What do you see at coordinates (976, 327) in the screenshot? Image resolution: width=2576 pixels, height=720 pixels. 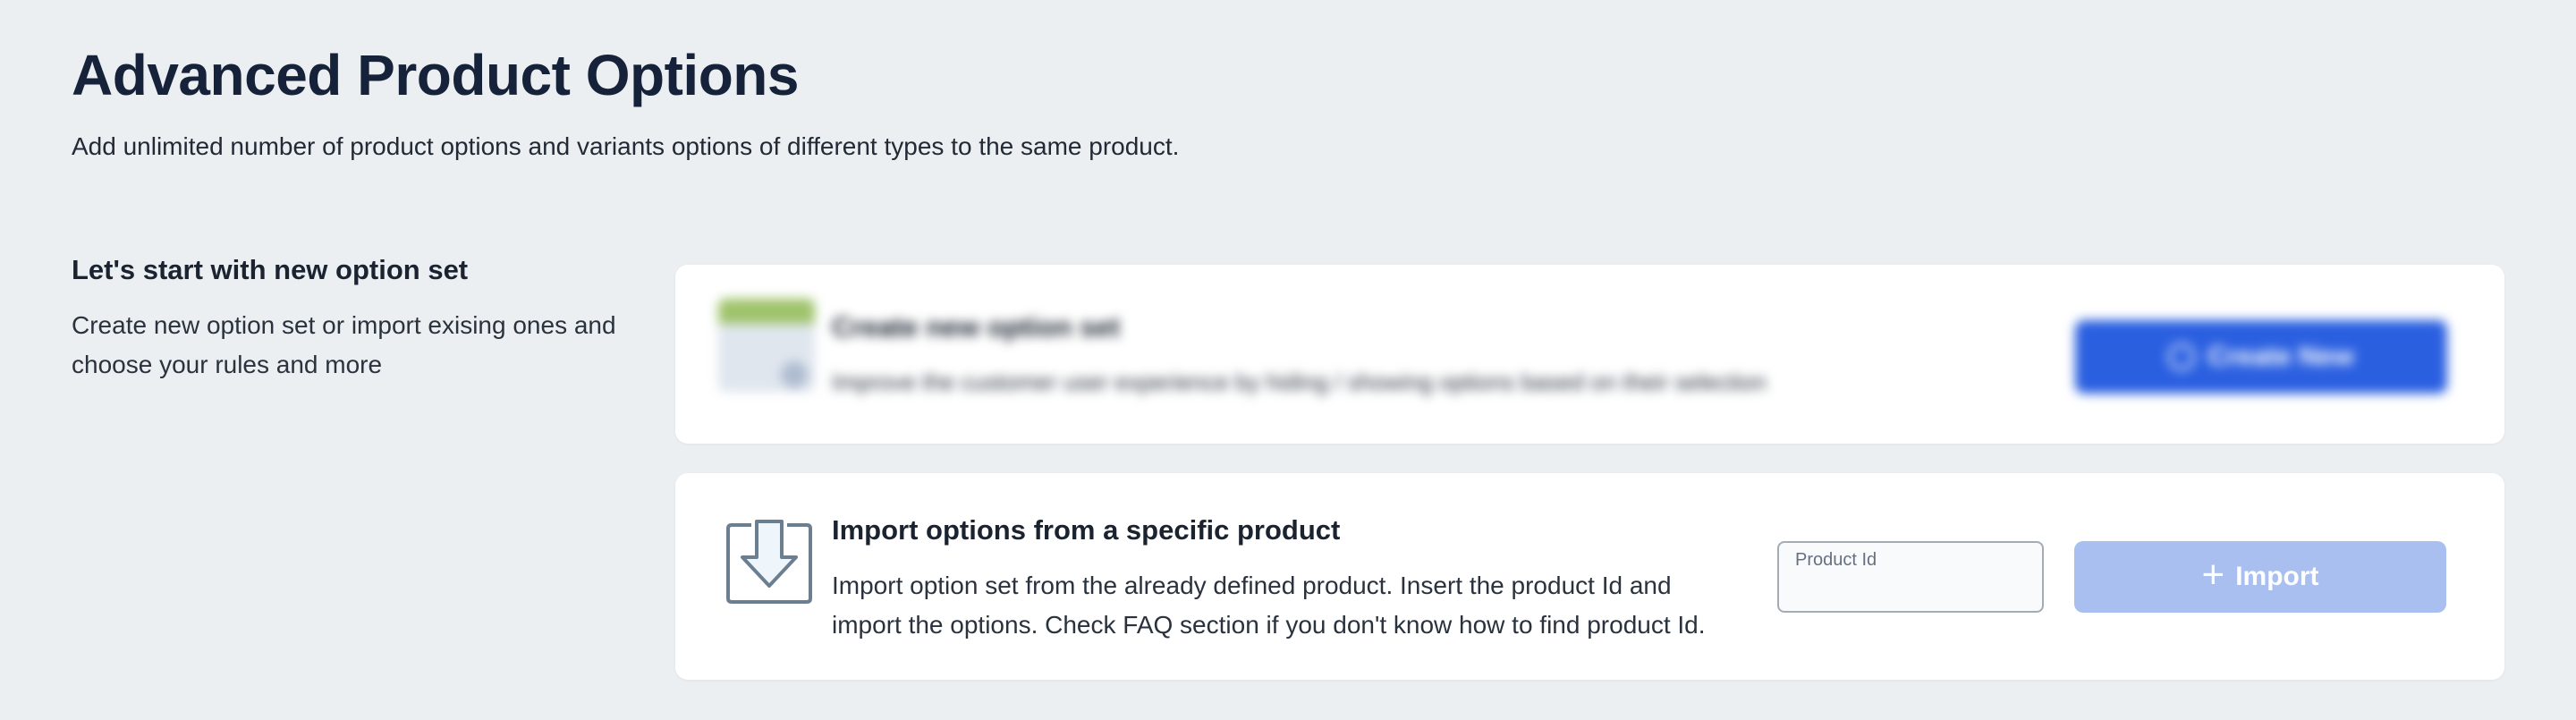 I see `create-card-title: Create new option set` at bounding box center [976, 327].